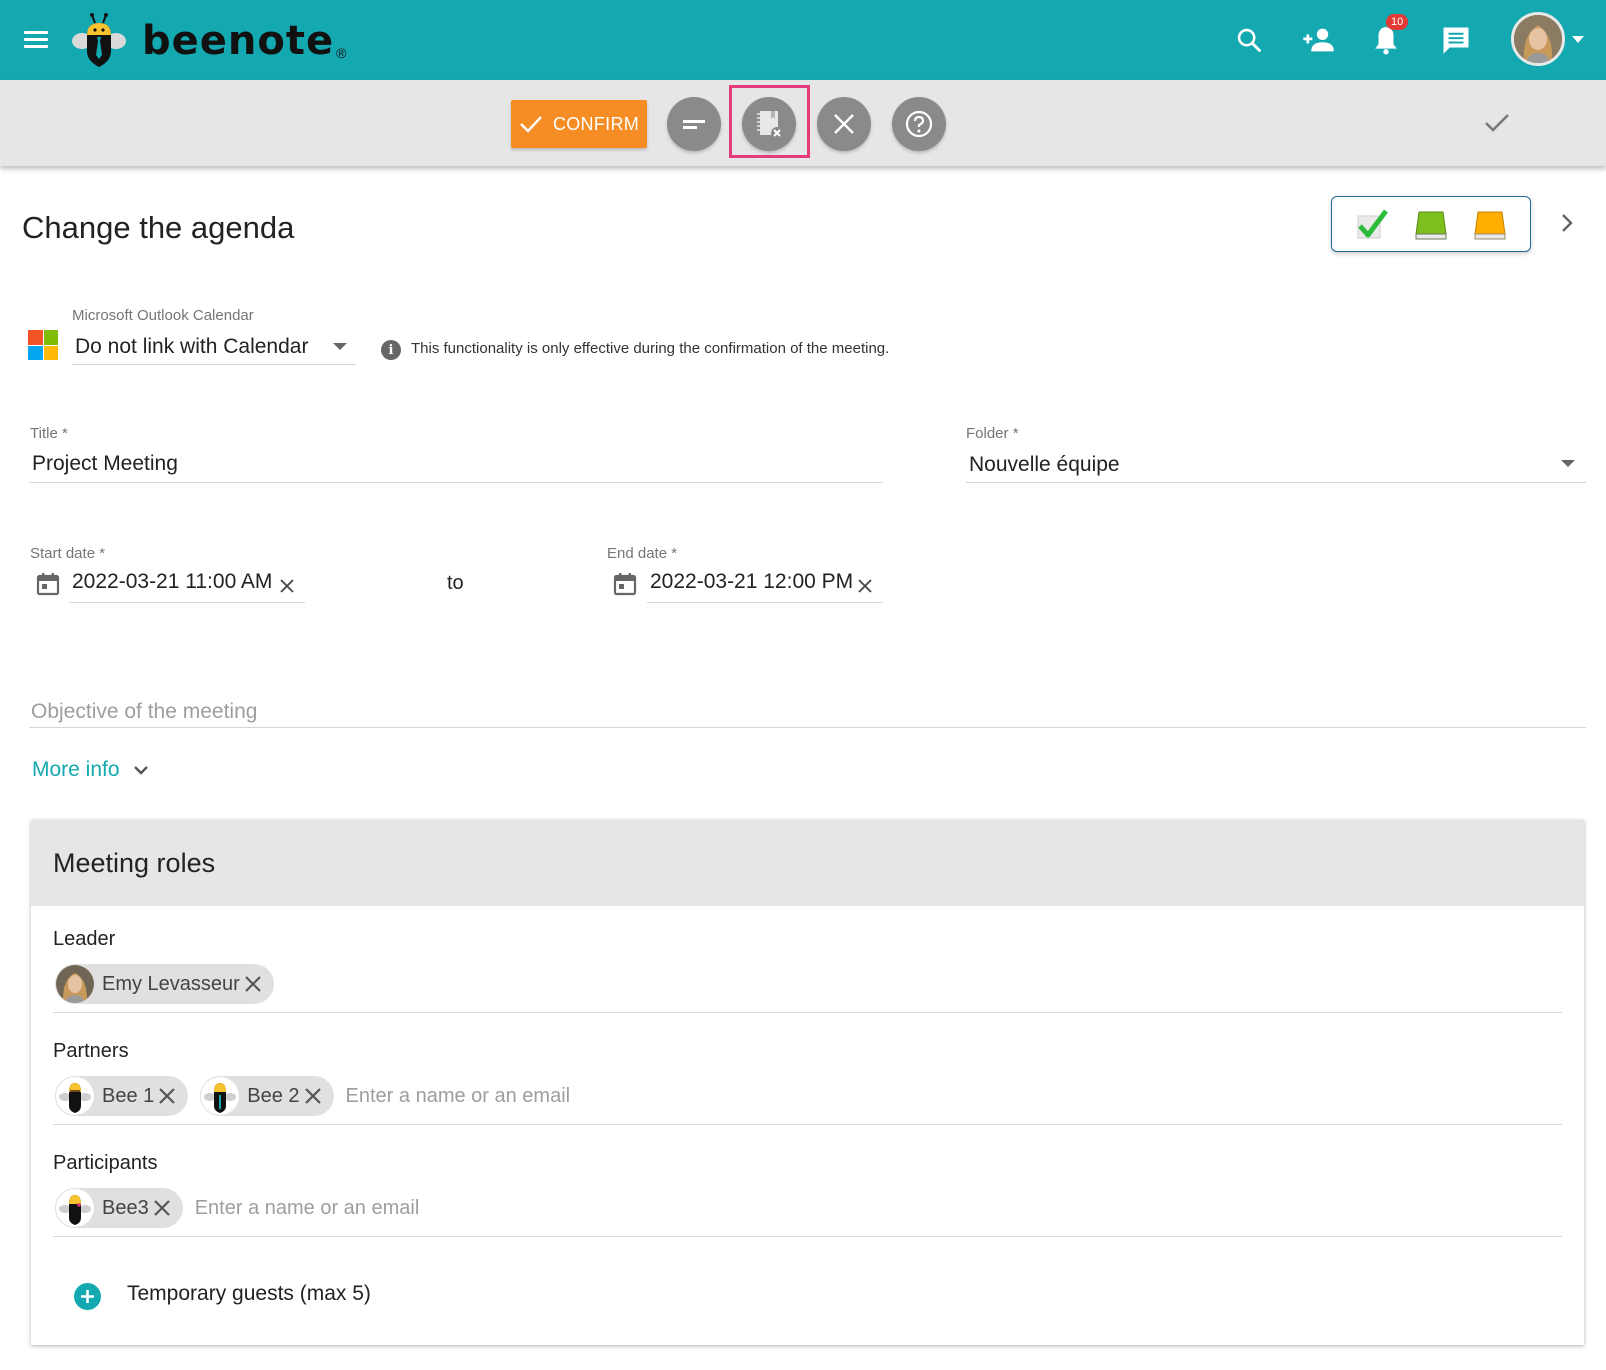  I want to click on date-range-separator: to, so click(455, 583).